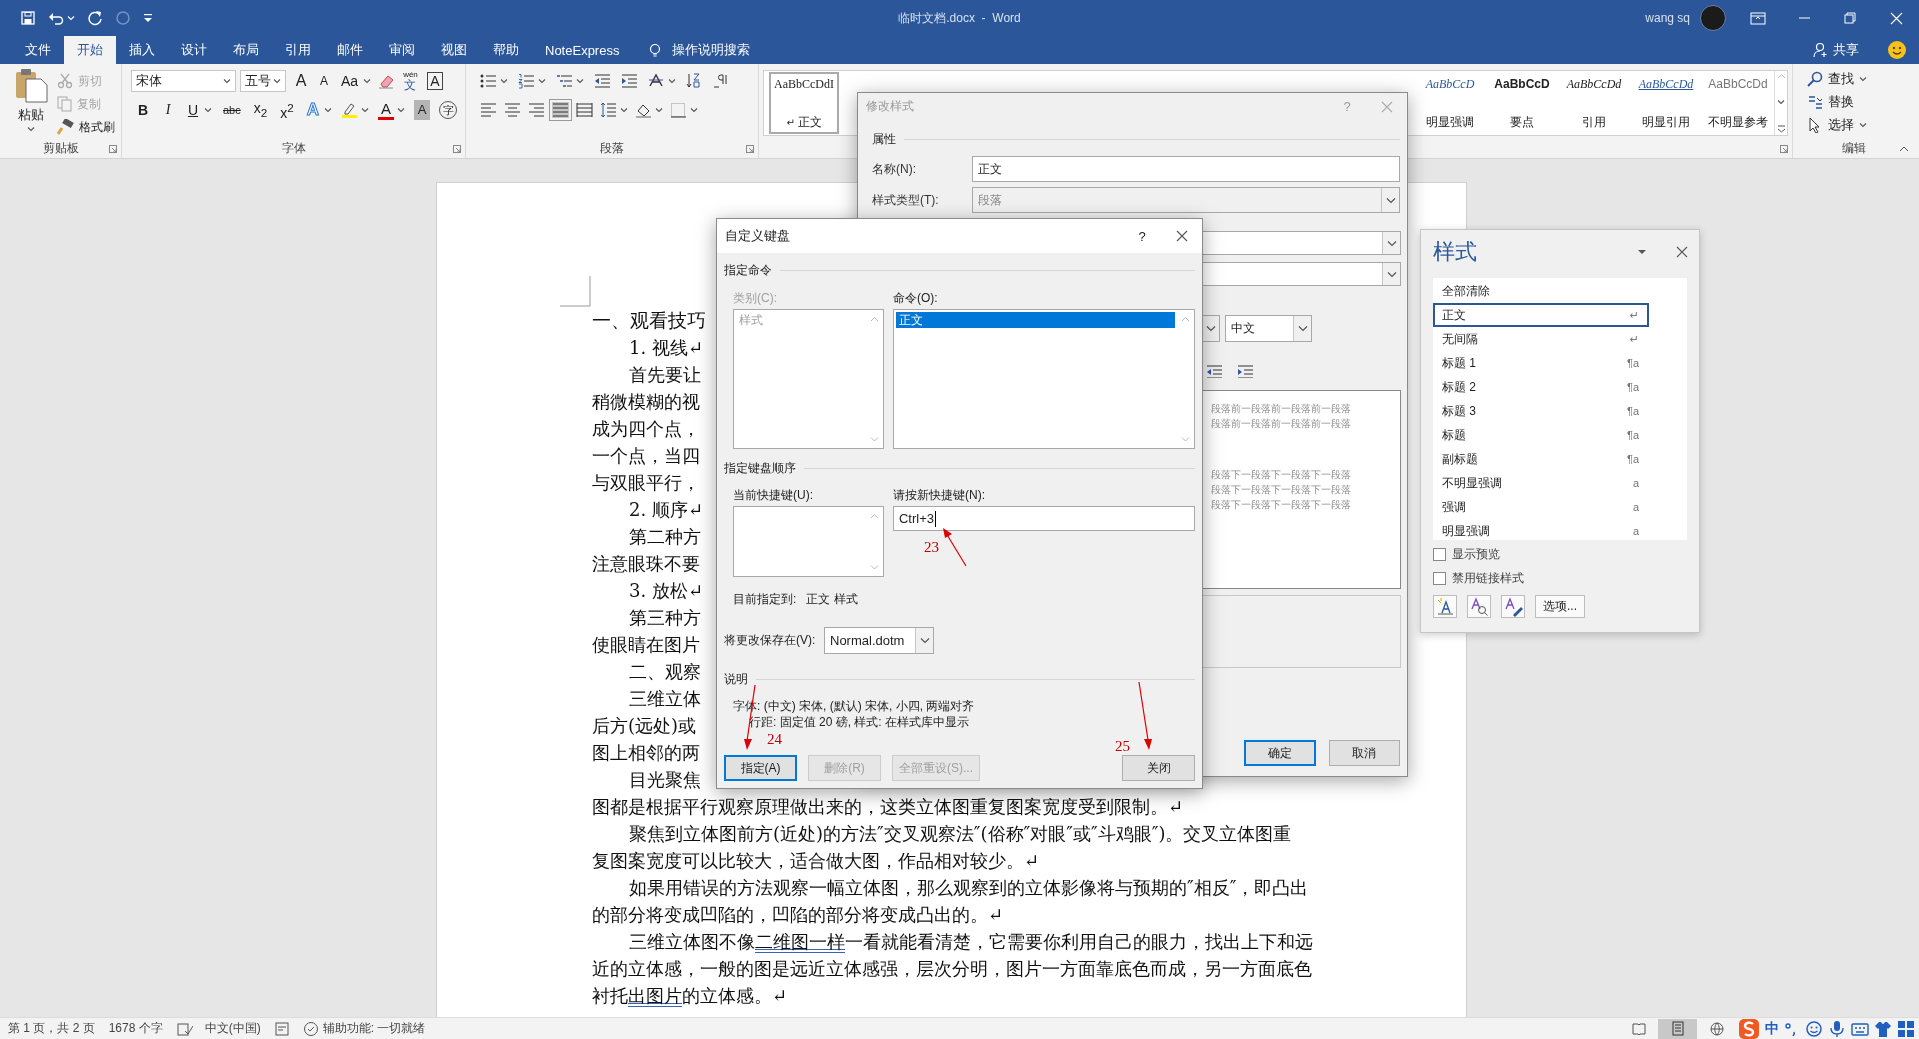  I want to click on shortcut-field: Ctrl+3, so click(1044, 518).